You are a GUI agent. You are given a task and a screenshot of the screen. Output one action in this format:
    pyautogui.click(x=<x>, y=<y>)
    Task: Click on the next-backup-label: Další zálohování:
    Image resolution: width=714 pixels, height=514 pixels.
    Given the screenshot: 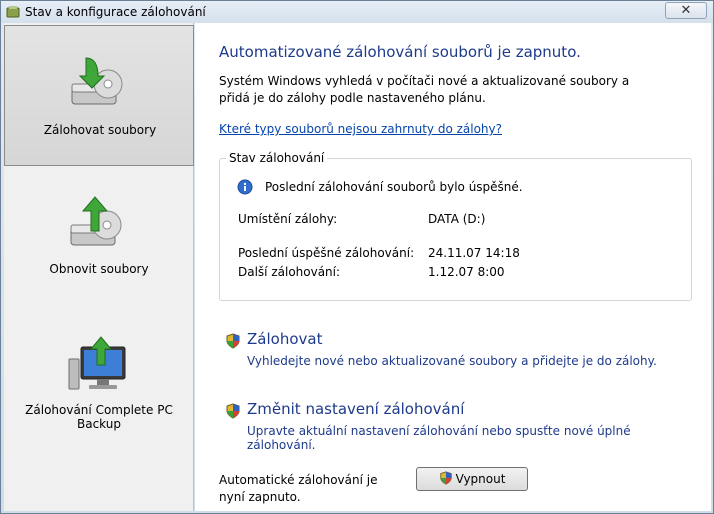 What is the action you would take?
    pyautogui.click(x=289, y=272)
    